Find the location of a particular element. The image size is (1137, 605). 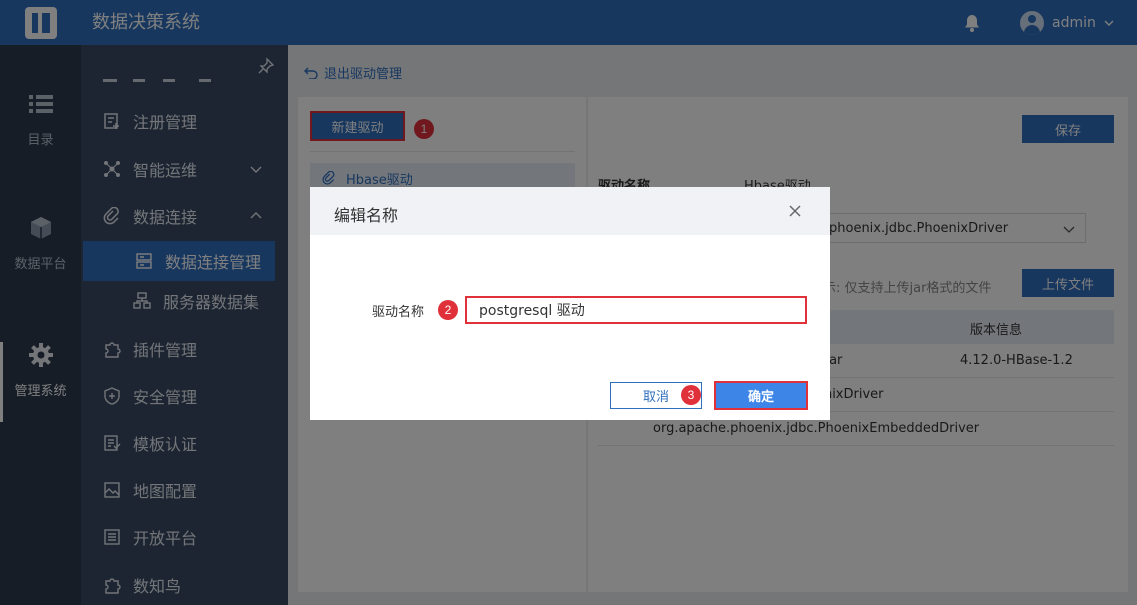

confirm-button: 确定 is located at coordinates (761, 395).